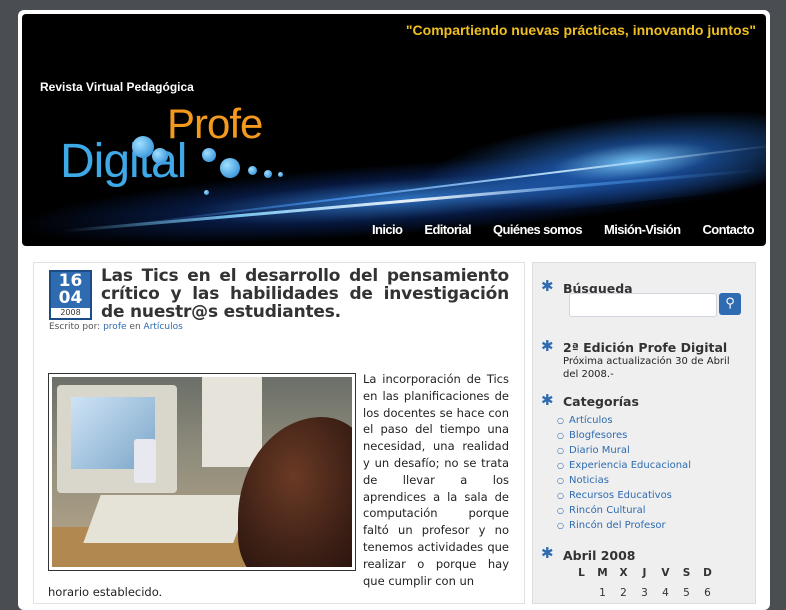 This screenshot has height=610, width=786. What do you see at coordinates (623, 573) in the screenshot?
I see `calendar-weekday: X` at bounding box center [623, 573].